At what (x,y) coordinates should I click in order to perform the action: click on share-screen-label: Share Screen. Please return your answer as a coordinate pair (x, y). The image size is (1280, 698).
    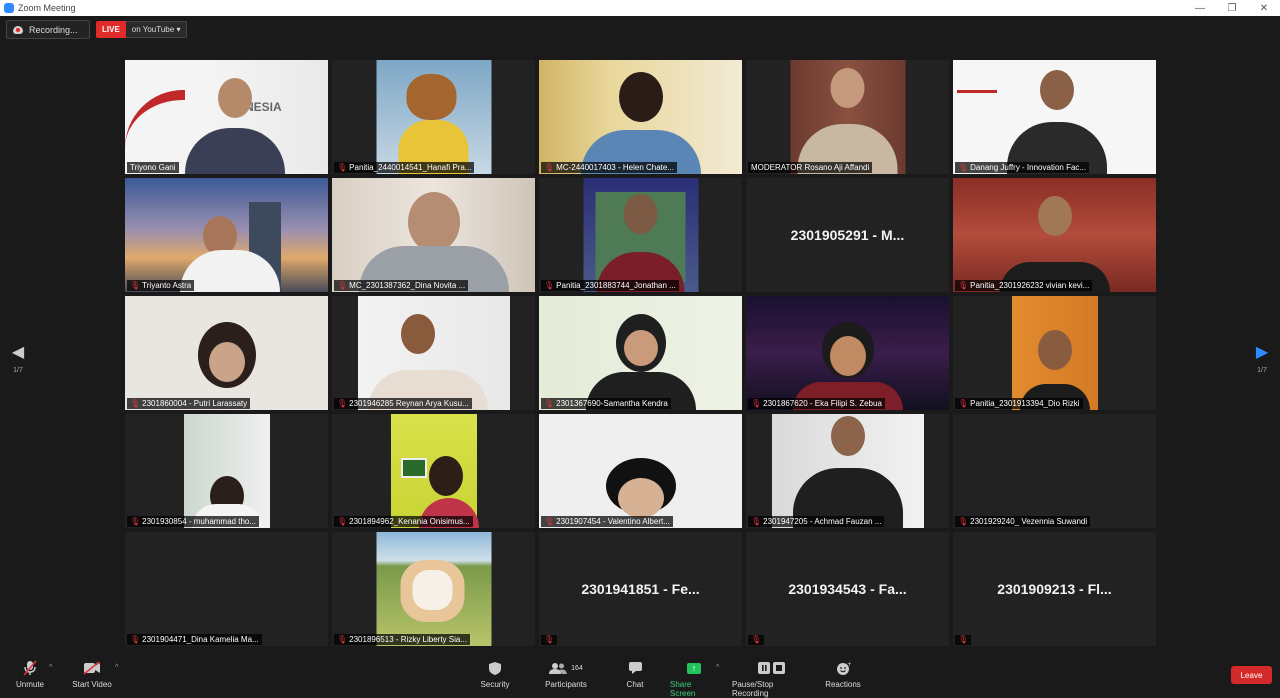
    Looking at the image, I should click on (683, 689).